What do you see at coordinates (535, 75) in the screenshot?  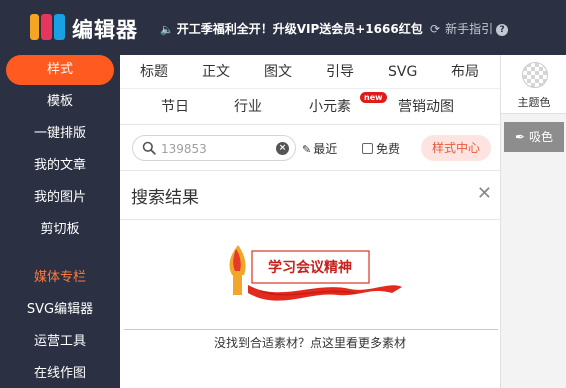 I see `theme-color-swatch-icon` at bounding box center [535, 75].